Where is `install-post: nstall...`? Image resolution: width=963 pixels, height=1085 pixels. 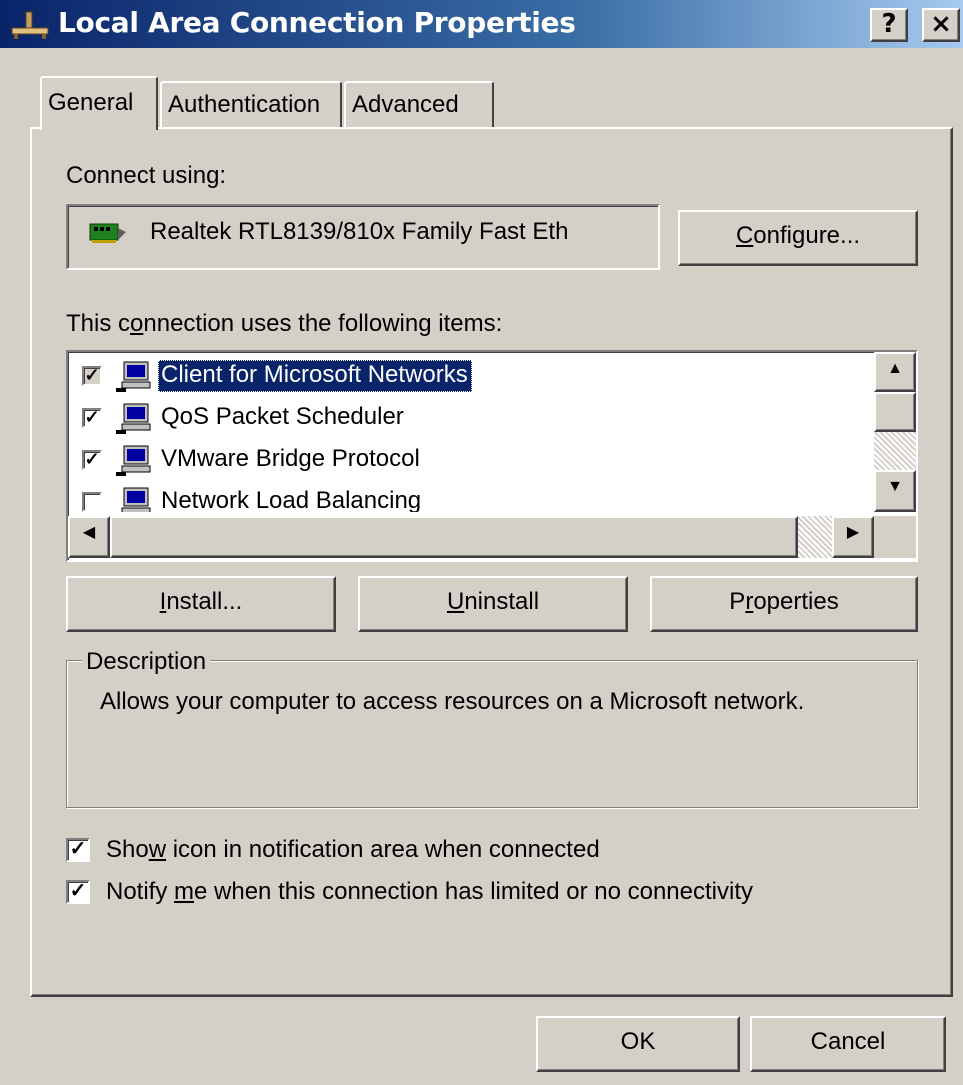 install-post: nstall... is located at coordinates (204, 601).